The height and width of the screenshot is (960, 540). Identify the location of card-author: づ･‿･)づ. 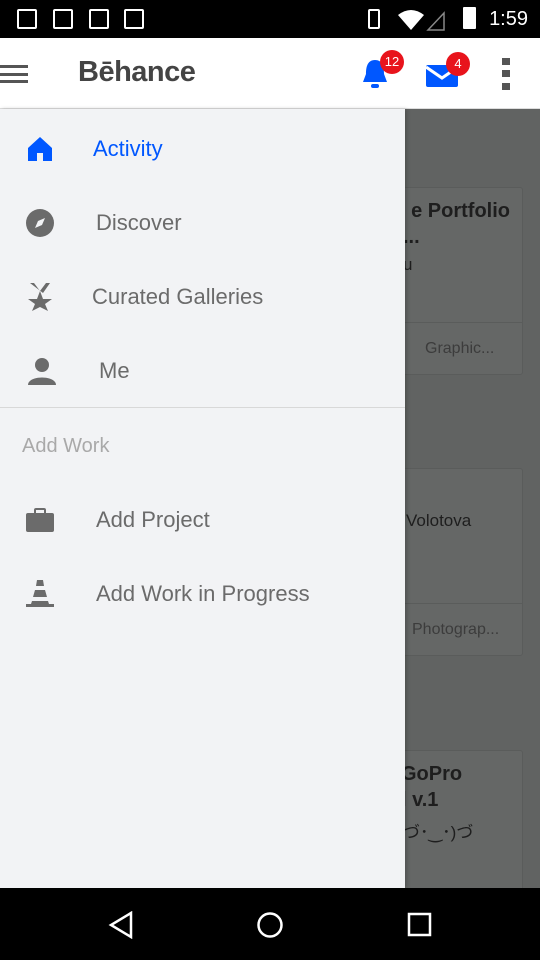
(438, 832).